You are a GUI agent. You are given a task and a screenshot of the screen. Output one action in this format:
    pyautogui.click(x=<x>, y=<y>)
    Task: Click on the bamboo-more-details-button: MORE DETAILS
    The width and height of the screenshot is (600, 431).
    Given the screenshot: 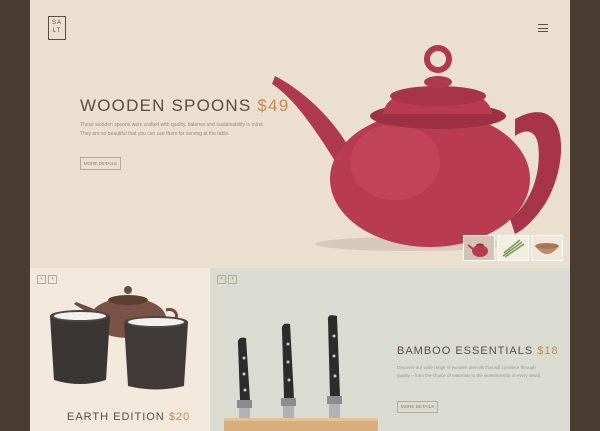 What is the action you would take?
    pyautogui.click(x=417, y=407)
    